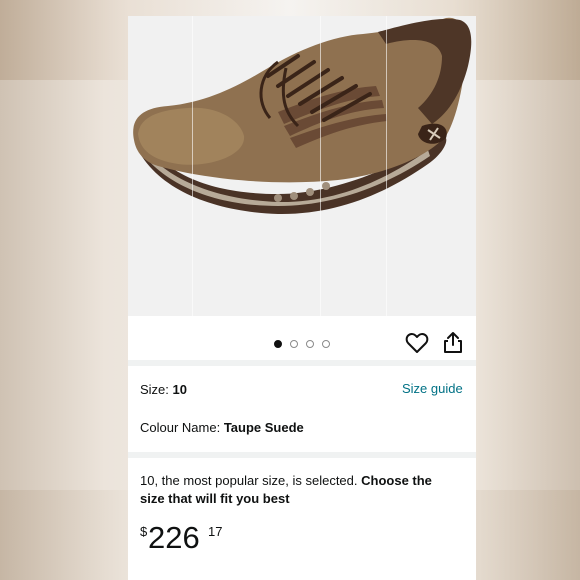 This screenshot has width=580, height=580. I want to click on price-fraction: 17, so click(215, 531).